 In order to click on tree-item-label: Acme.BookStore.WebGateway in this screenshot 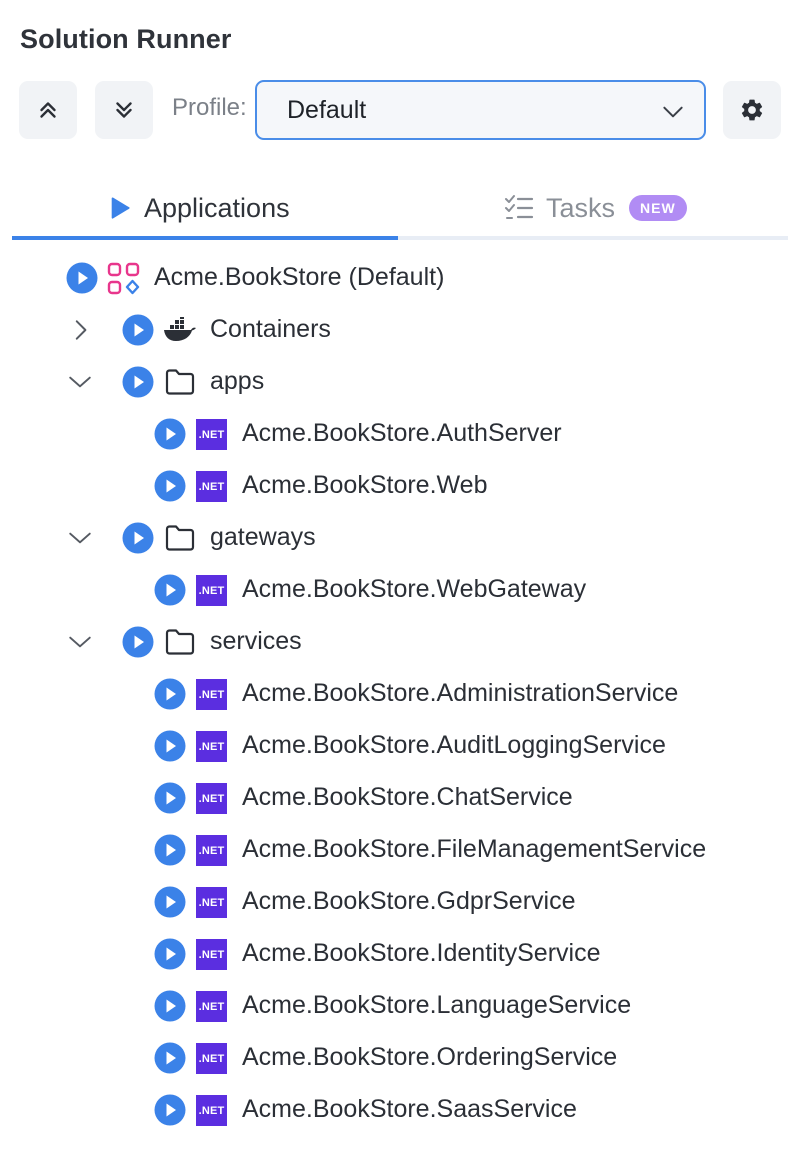, I will do `click(414, 589)`.